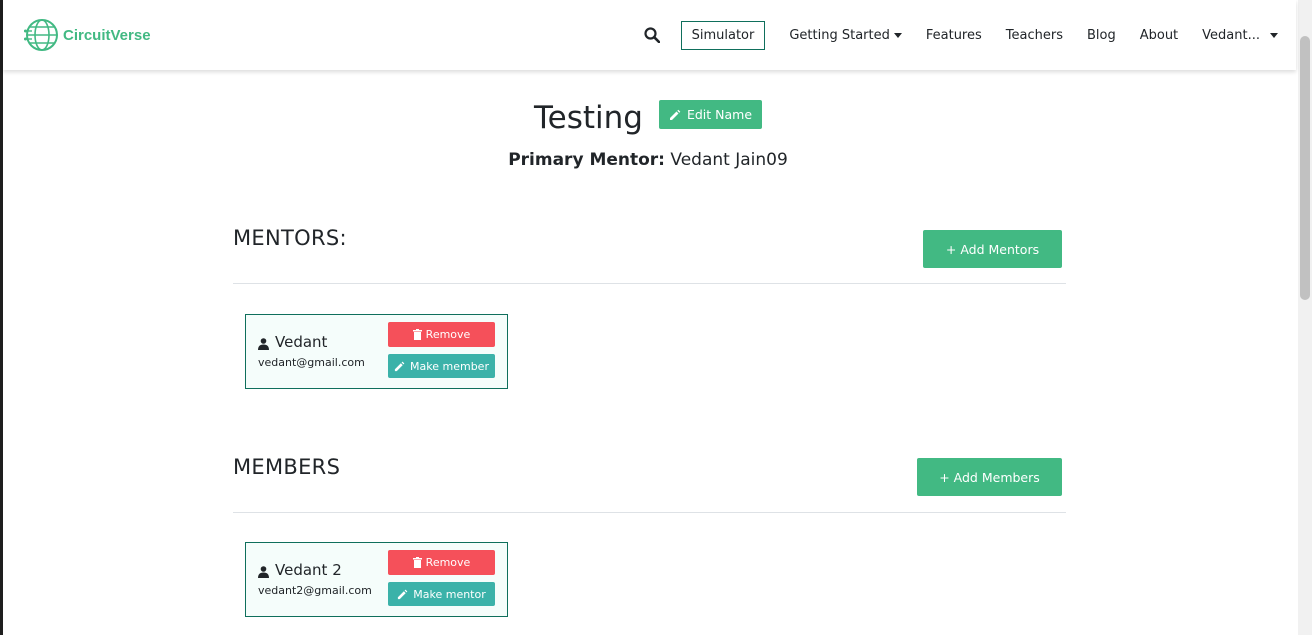  I want to click on remove-member-button: Remove, so click(441, 562).